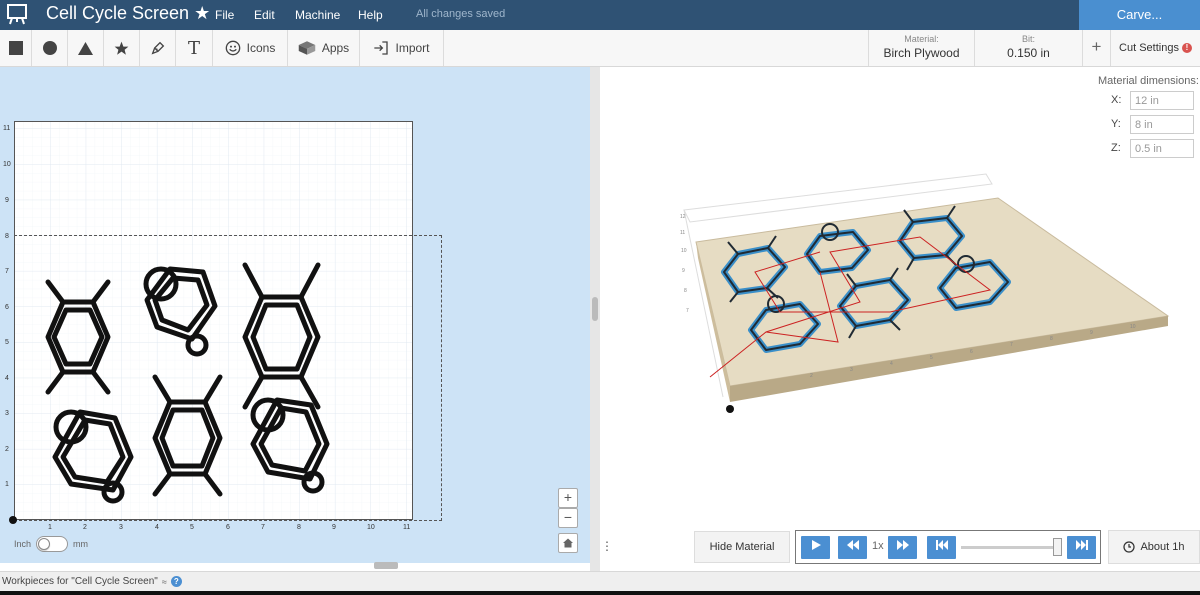 This screenshot has width=1200, height=595. What do you see at coordinates (1028, 39) in the screenshot?
I see `bit-caption: Bit:` at bounding box center [1028, 39].